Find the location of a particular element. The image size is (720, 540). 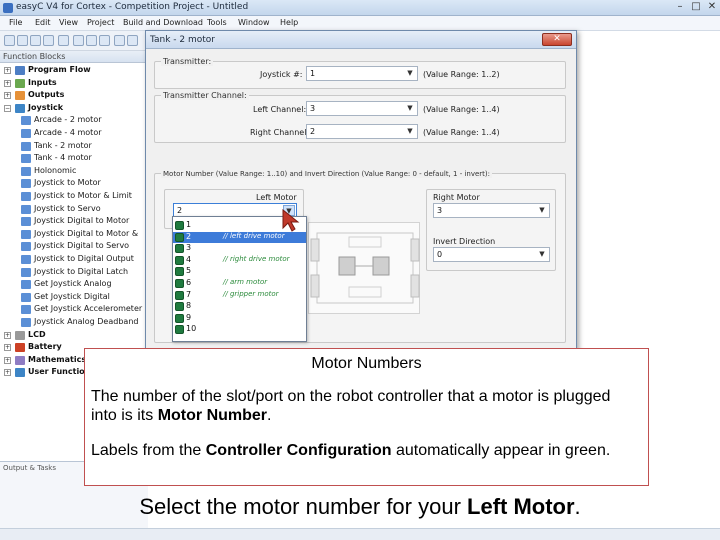

tree-label: Tank - 4 motor is located at coordinates (63, 158).